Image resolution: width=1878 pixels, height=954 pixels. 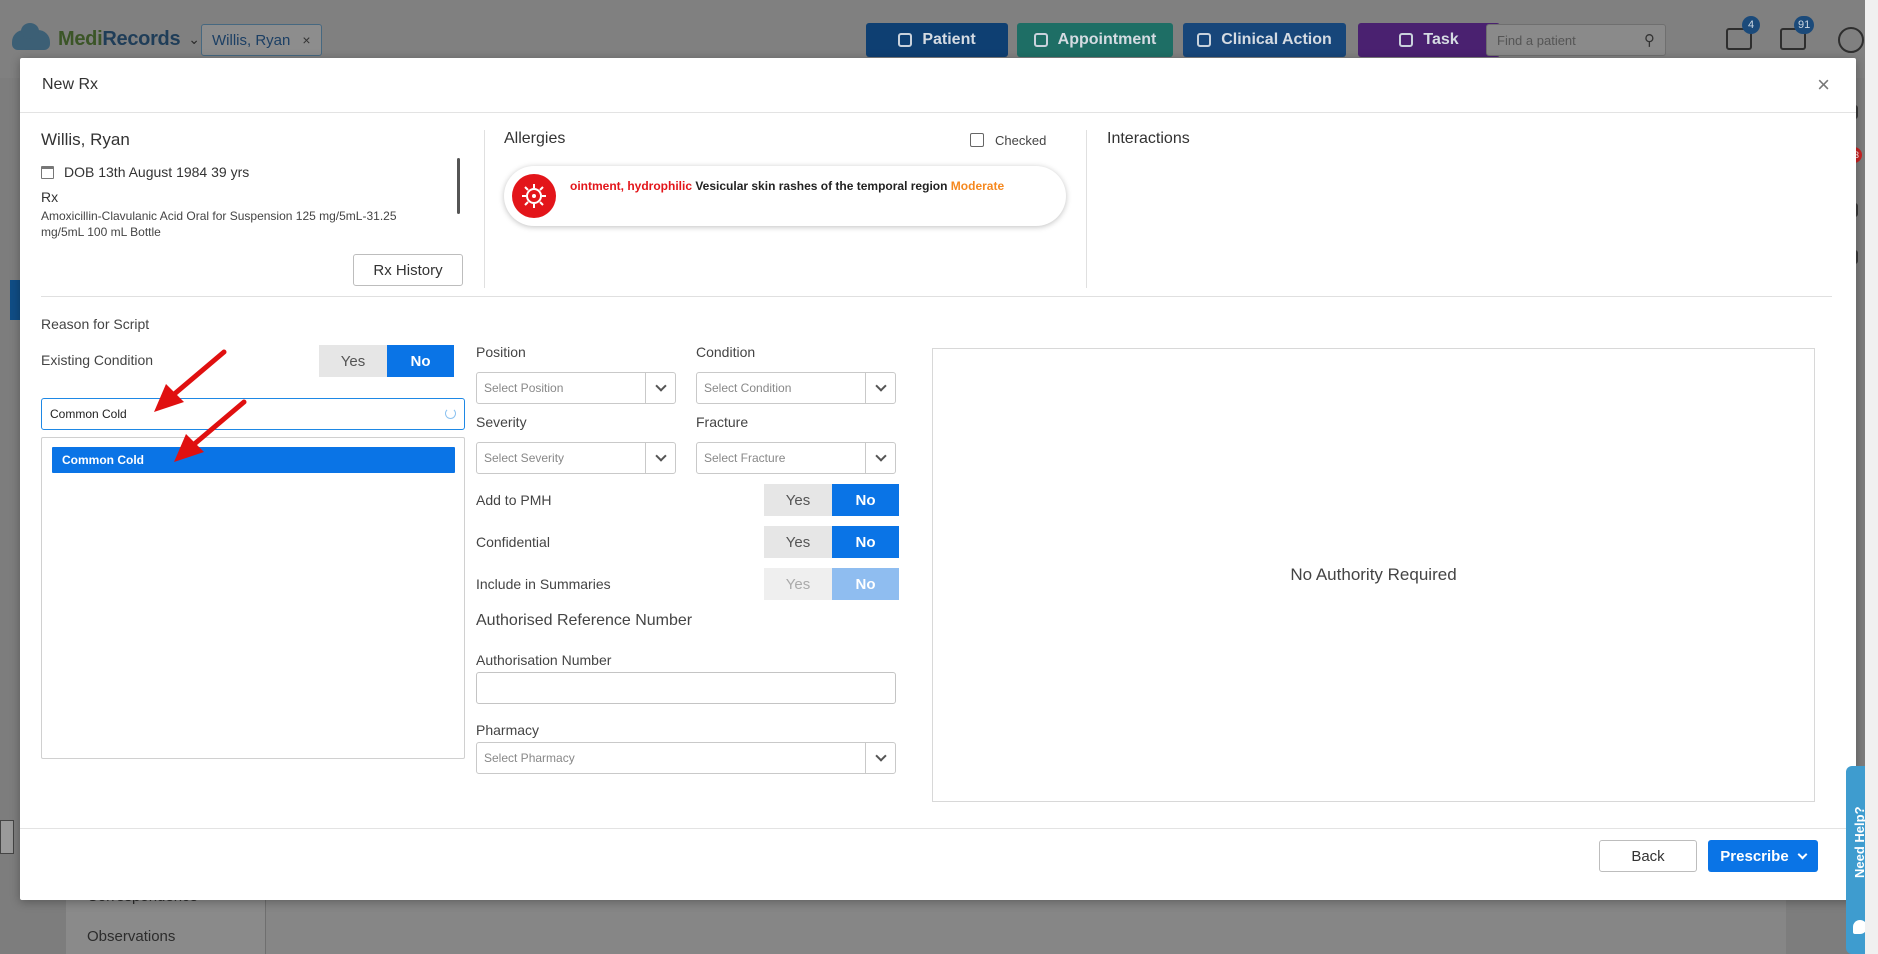 I want to click on task-button: Task, so click(x=1429, y=40).